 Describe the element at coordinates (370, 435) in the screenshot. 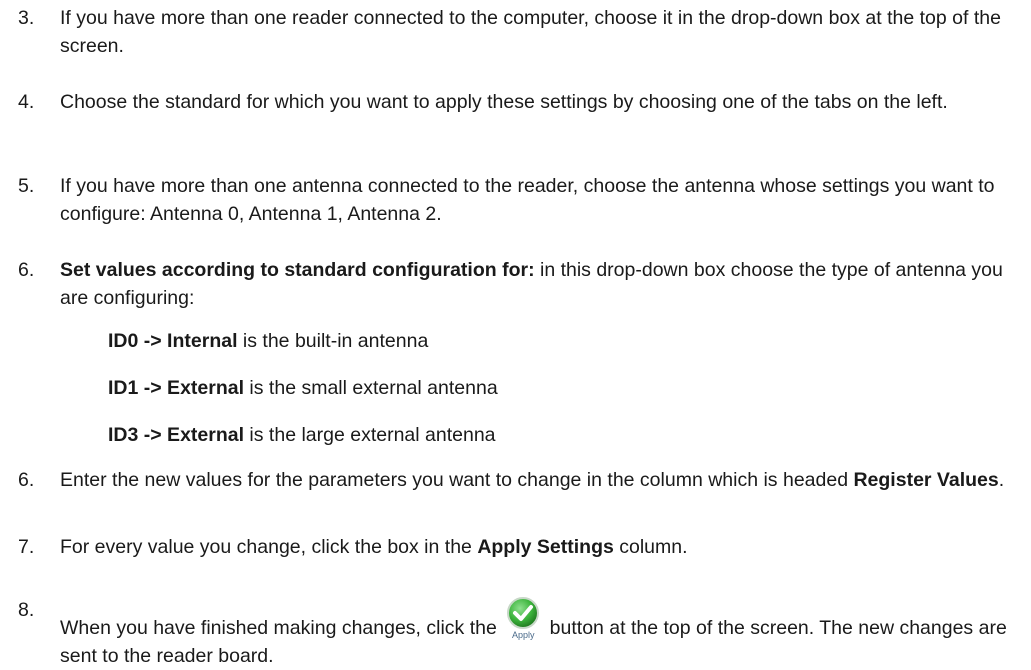

I see `option-text: is the large external antenna` at that location.